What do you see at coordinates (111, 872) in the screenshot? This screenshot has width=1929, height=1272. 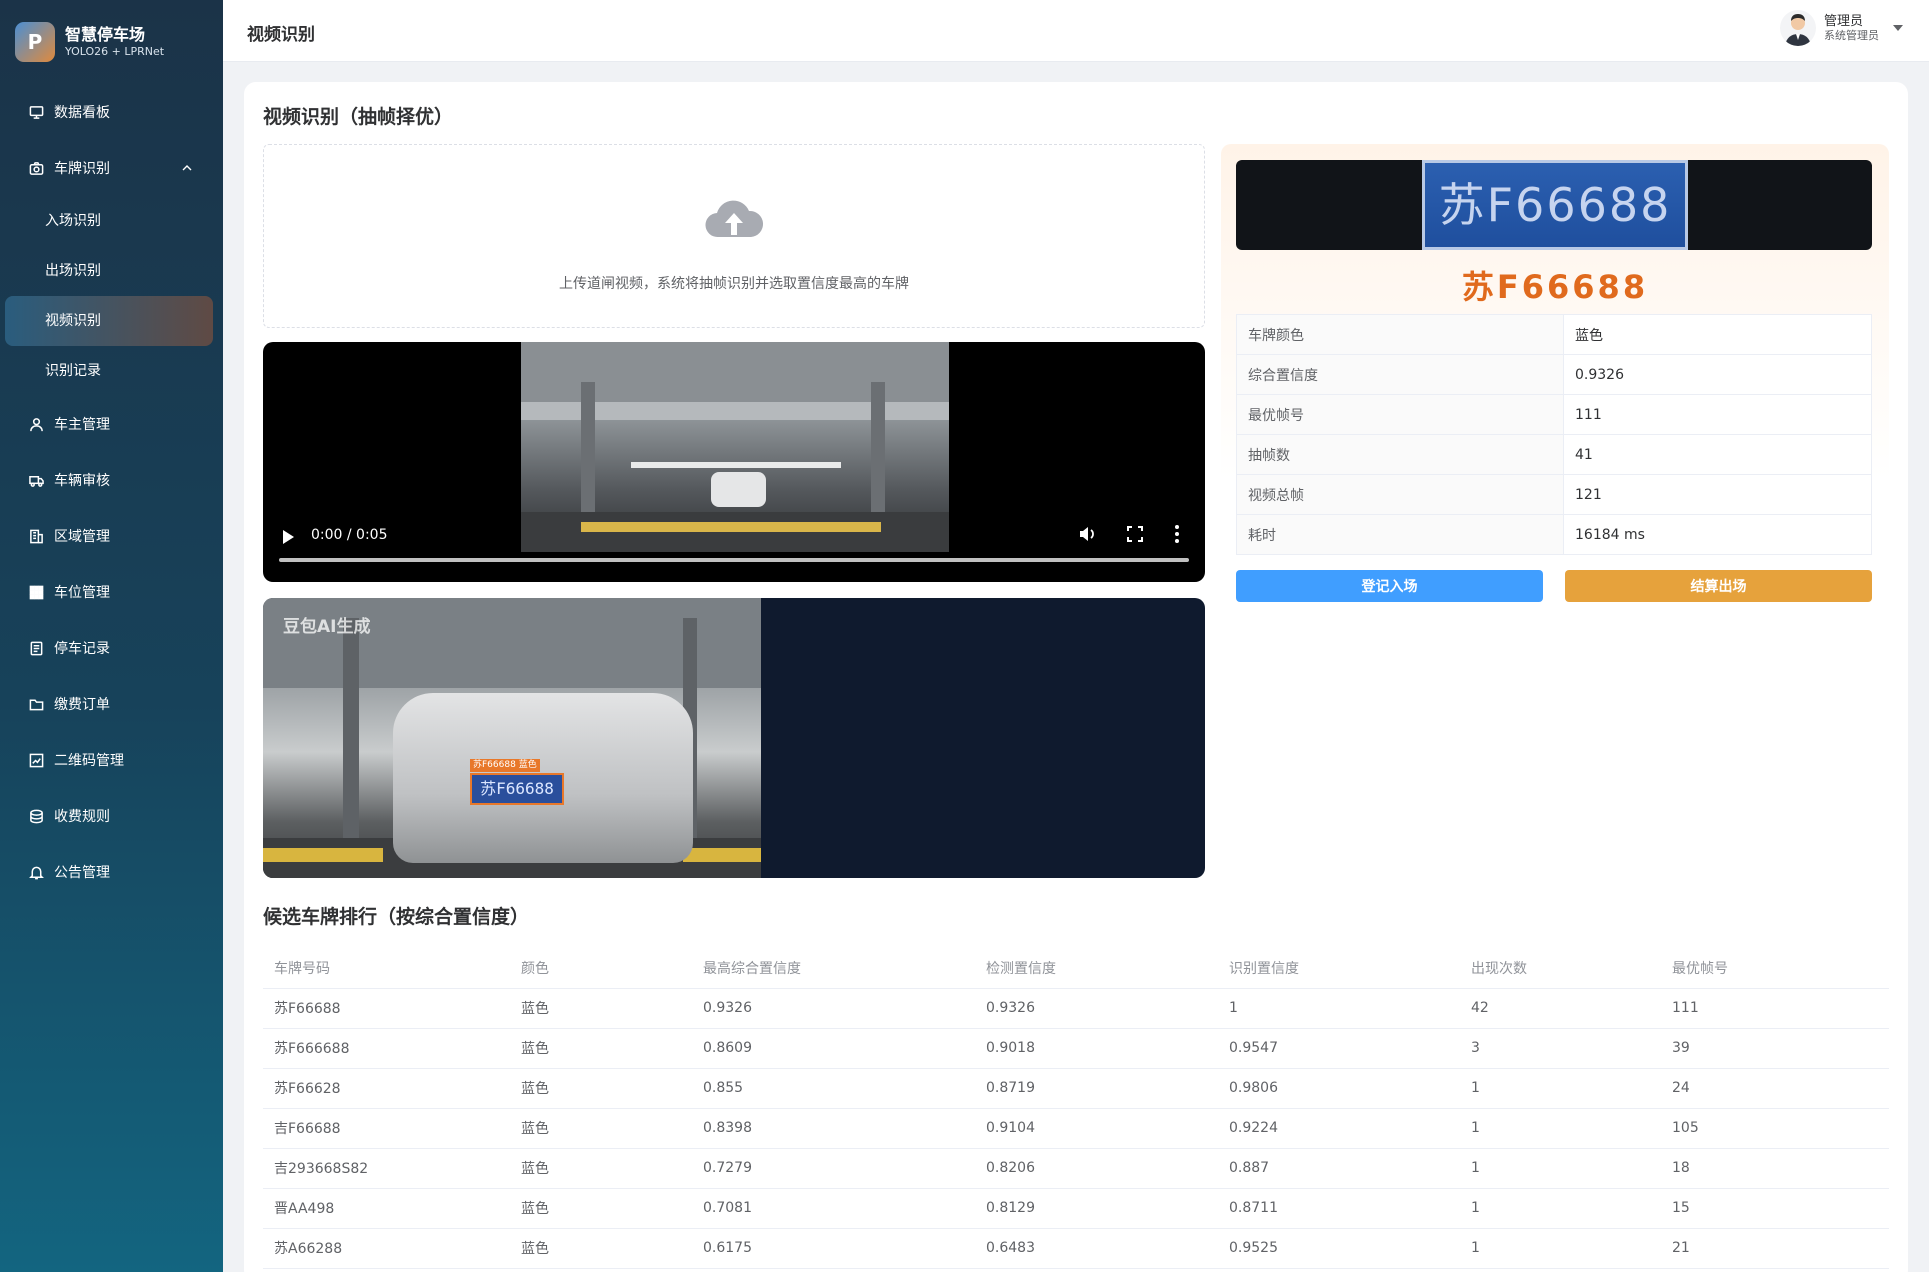 I see `sidebar-item-announcements: 公告管理` at bounding box center [111, 872].